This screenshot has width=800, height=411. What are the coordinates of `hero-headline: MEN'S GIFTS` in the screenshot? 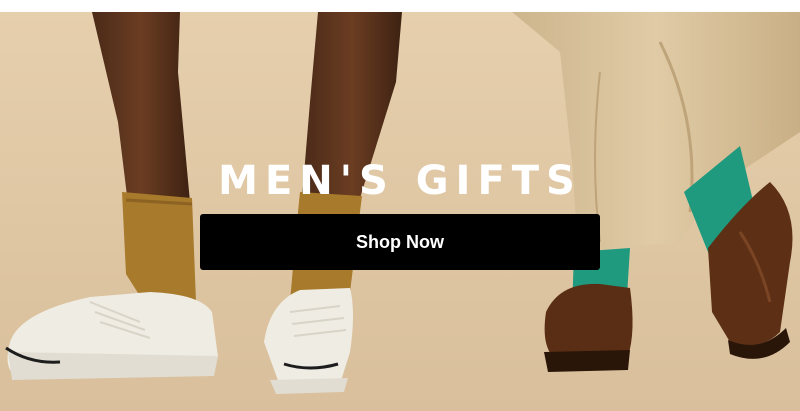 It's located at (400, 181).